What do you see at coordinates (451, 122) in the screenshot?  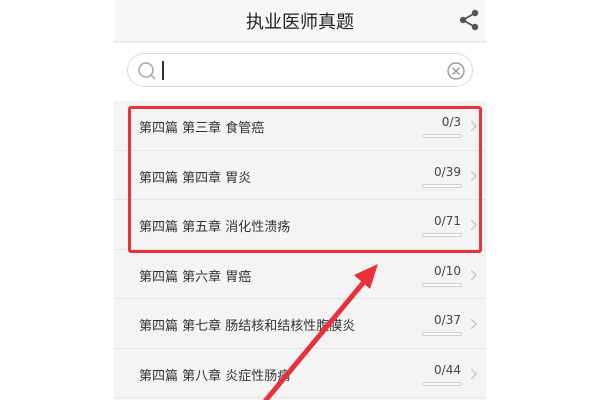 I see `progress-count: 0/3` at bounding box center [451, 122].